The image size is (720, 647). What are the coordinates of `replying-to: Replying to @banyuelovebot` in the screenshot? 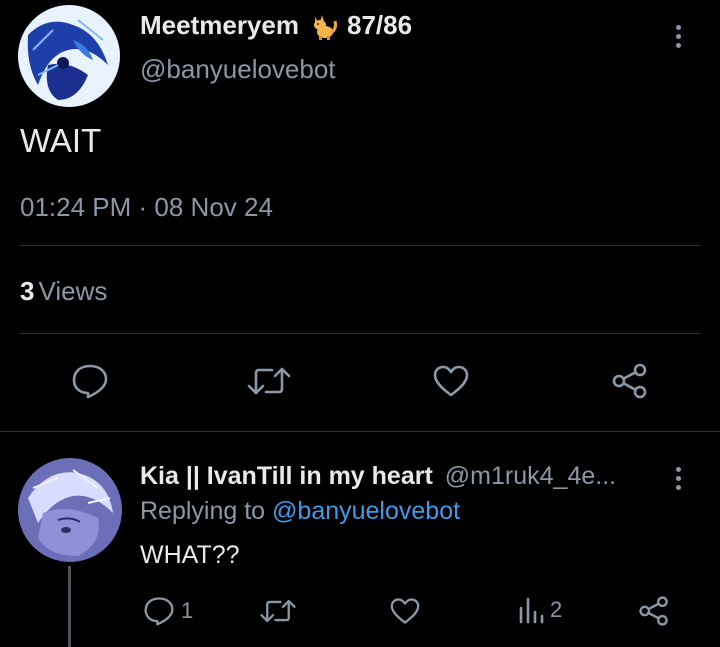 It's located at (300, 511).